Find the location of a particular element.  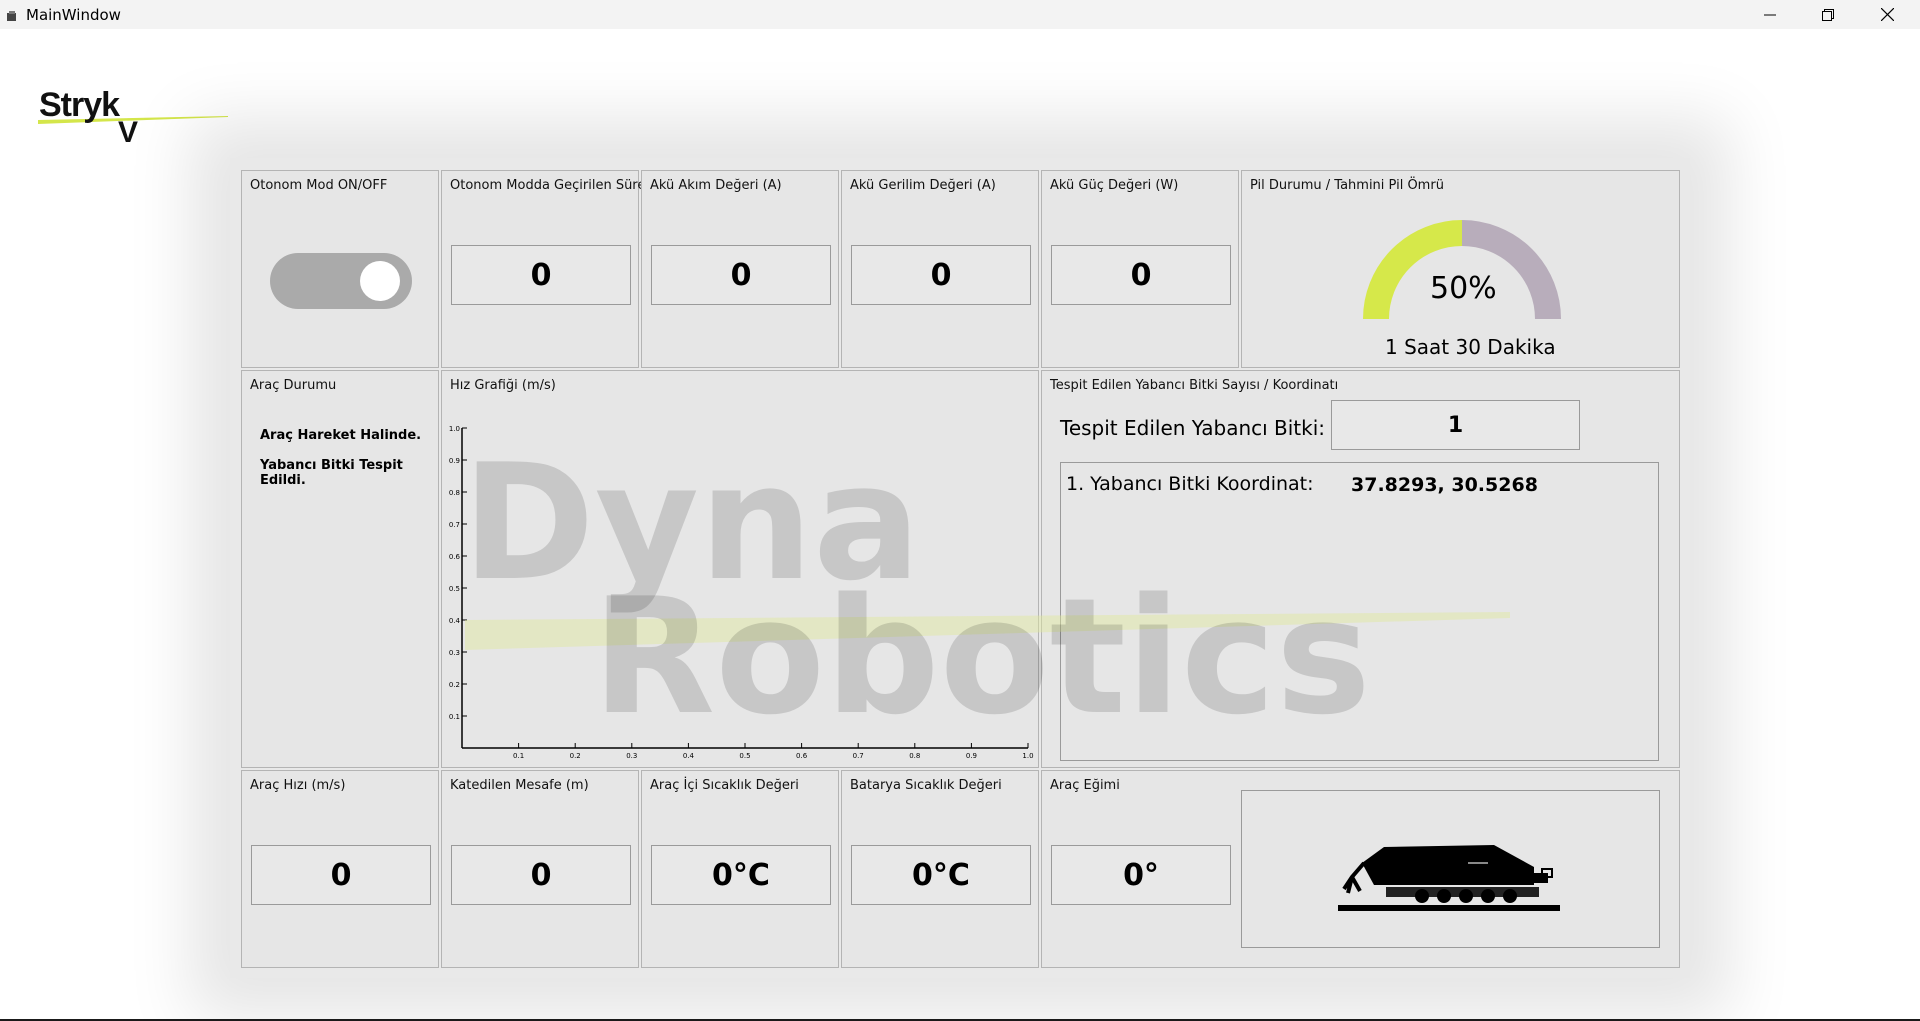

battery-temp-panel: Batarya Sıcaklık Değeri 0°C is located at coordinates (940, 869).